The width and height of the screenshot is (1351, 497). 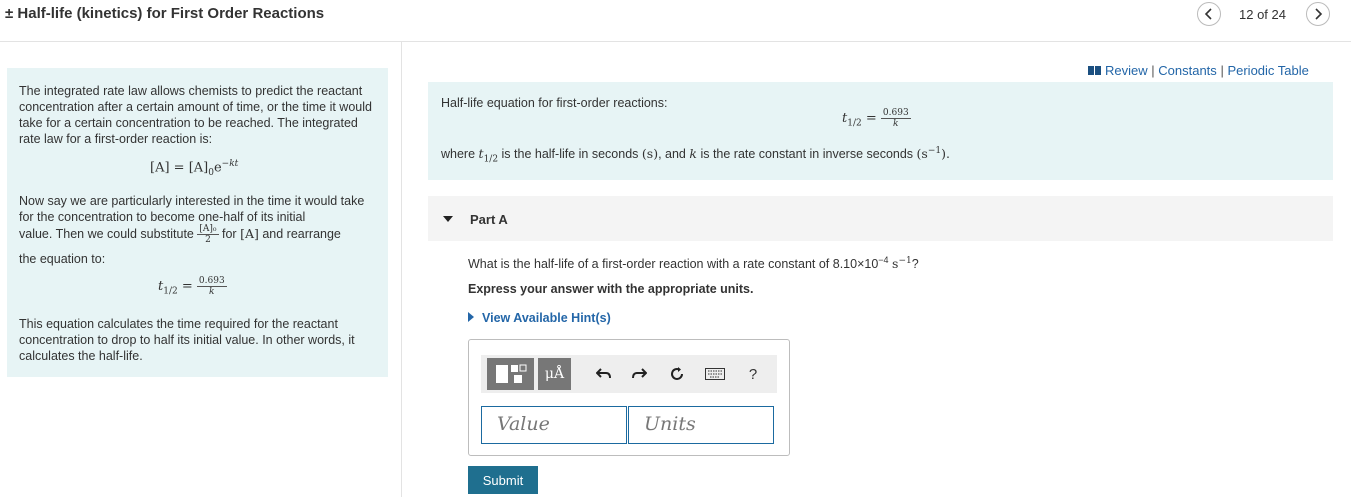 I want to click on reset-button, so click(x=677, y=374).